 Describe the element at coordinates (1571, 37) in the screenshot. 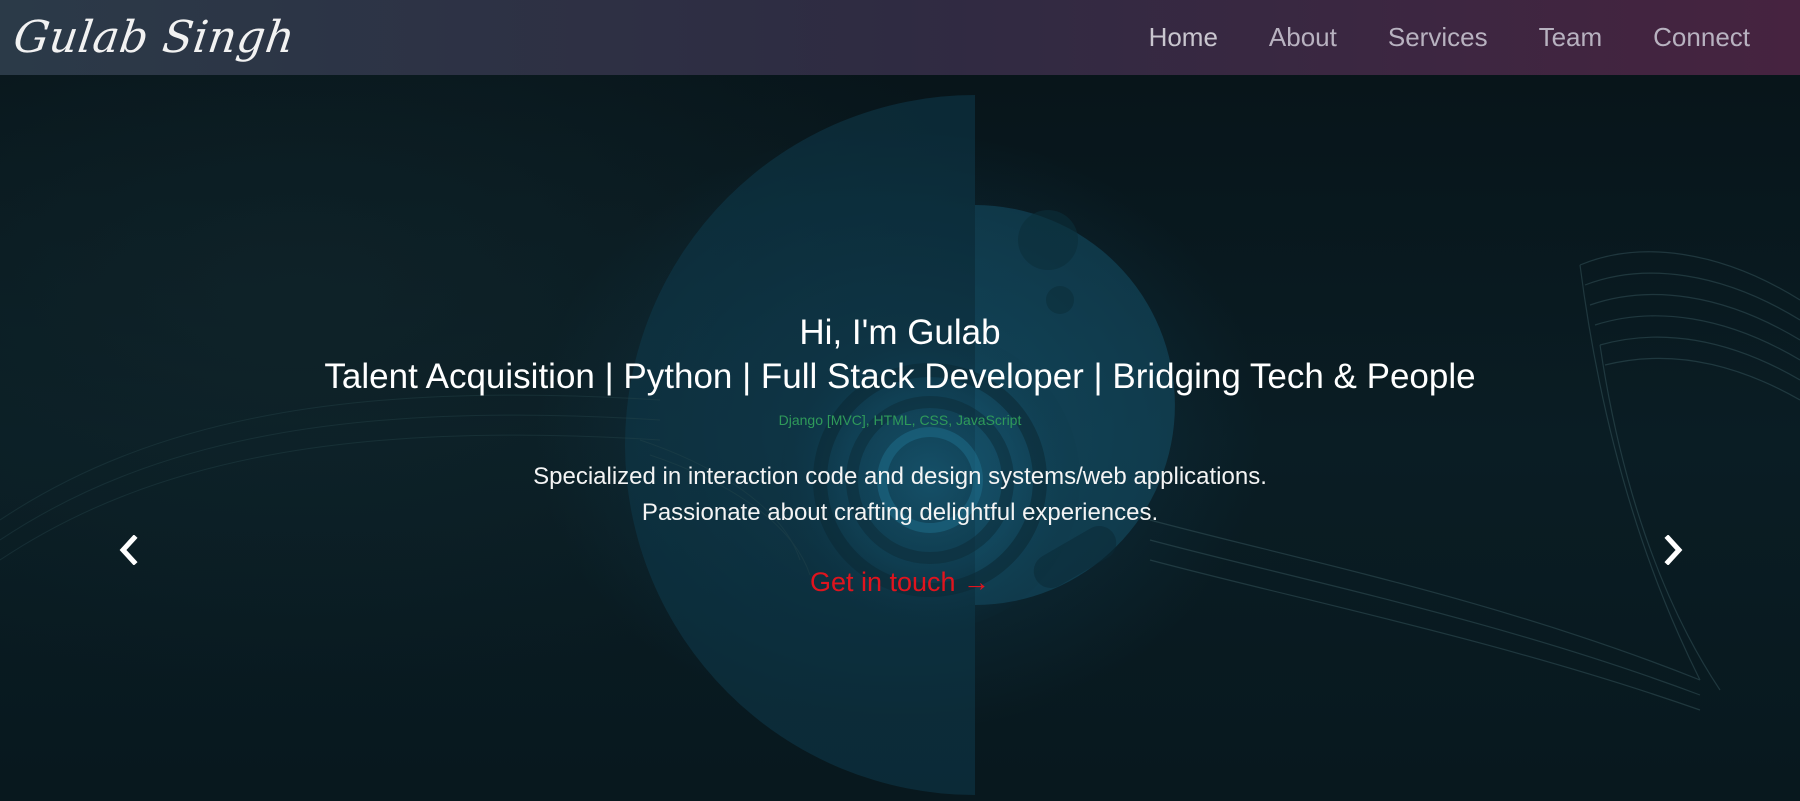

I see `nav-item-team: Team` at that location.